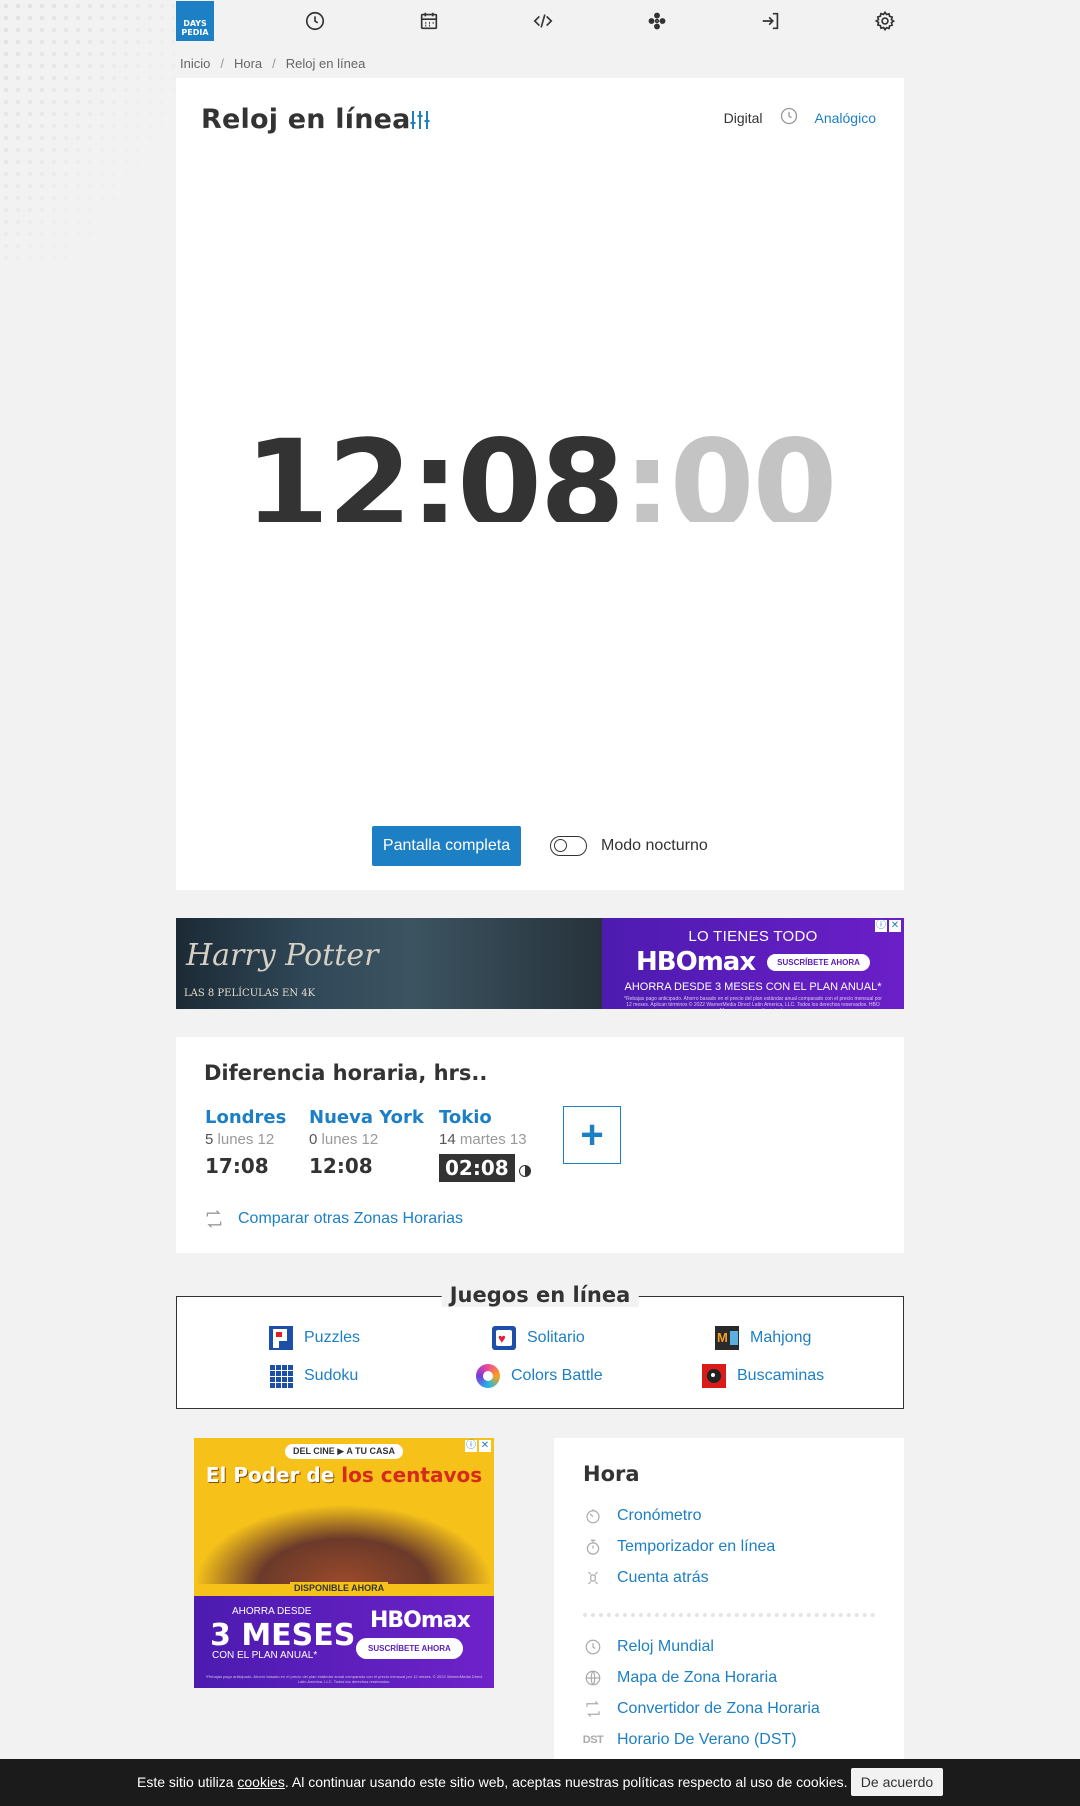 Image resolution: width=1080 pixels, height=1806 pixels. I want to click on code-icon, so click(543, 21).